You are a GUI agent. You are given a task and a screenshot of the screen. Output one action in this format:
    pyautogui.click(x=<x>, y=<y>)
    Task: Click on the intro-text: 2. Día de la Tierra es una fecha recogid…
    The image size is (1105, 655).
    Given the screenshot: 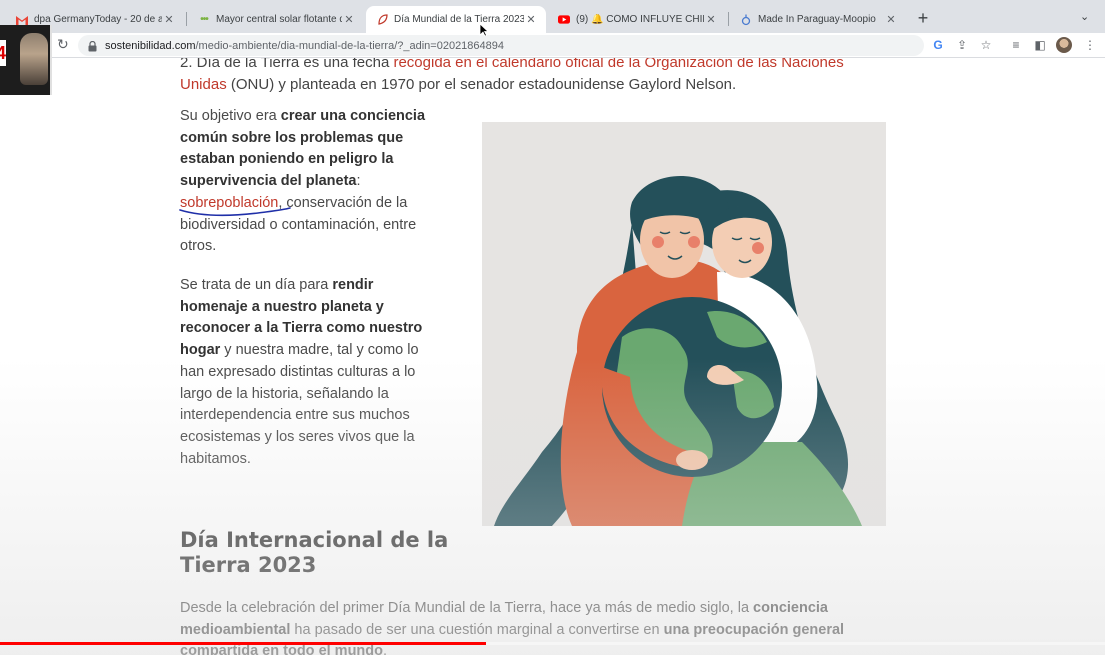 What is the action you would take?
    pyautogui.click(x=530, y=77)
    